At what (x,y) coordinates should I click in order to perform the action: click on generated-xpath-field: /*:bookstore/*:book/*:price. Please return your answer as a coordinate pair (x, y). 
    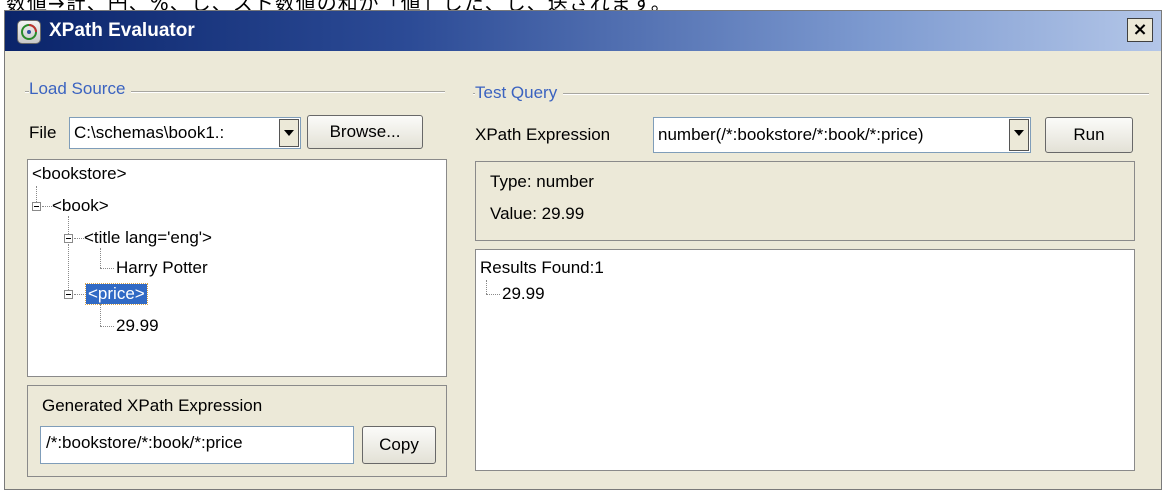
    Looking at the image, I should click on (197, 445).